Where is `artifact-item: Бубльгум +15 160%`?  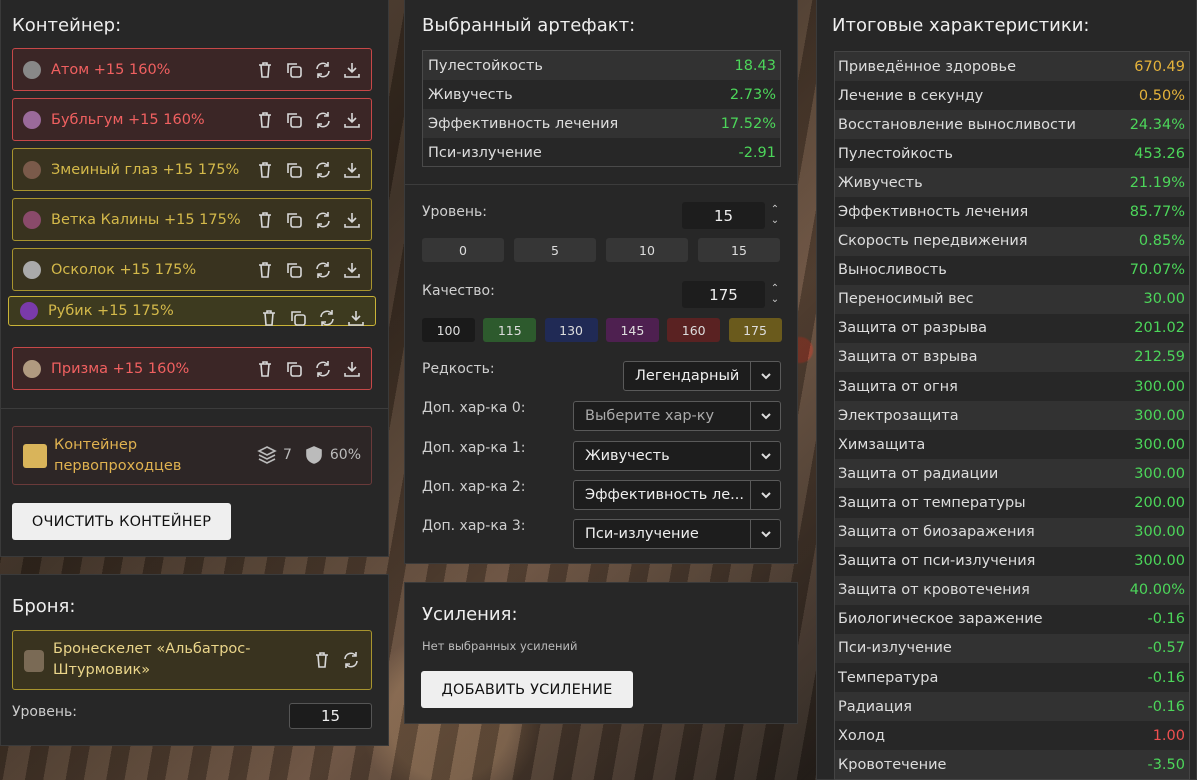 artifact-item: Бубльгум +15 160% is located at coordinates (192, 119).